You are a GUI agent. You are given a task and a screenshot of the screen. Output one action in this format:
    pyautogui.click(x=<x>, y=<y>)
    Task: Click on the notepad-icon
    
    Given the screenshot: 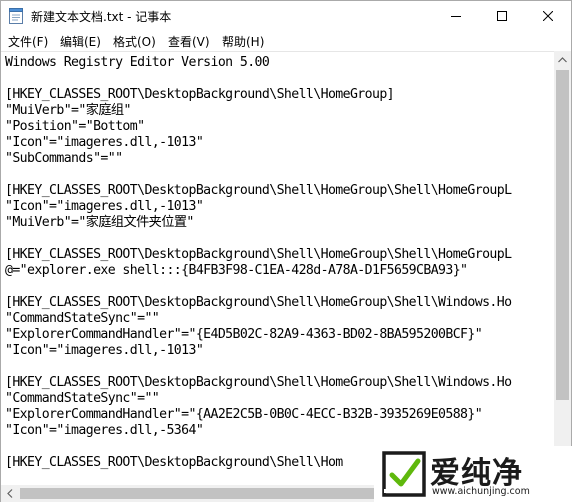 What is the action you would take?
    pyautogui.click(x=16, y=16)
    